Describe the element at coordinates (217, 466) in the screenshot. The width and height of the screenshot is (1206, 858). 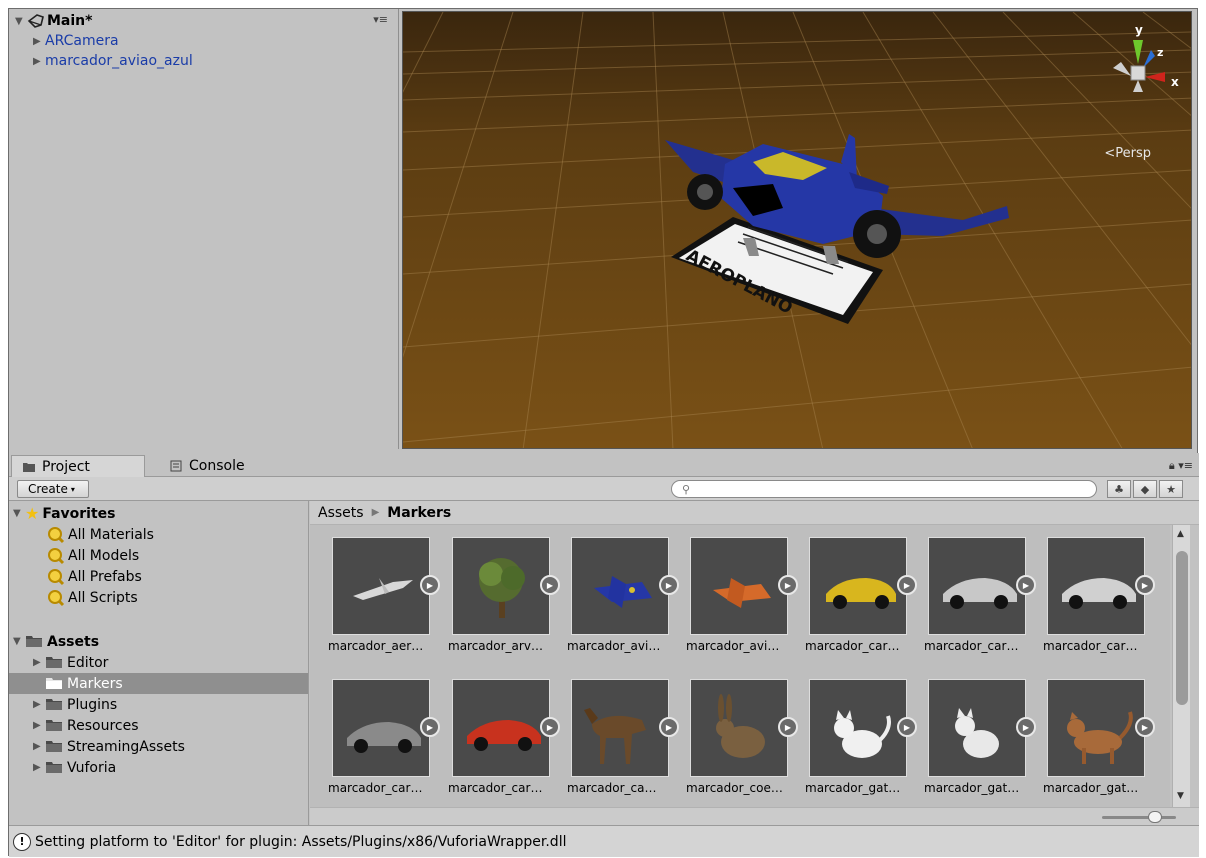
I see `tab-console-label: Console` at that location.